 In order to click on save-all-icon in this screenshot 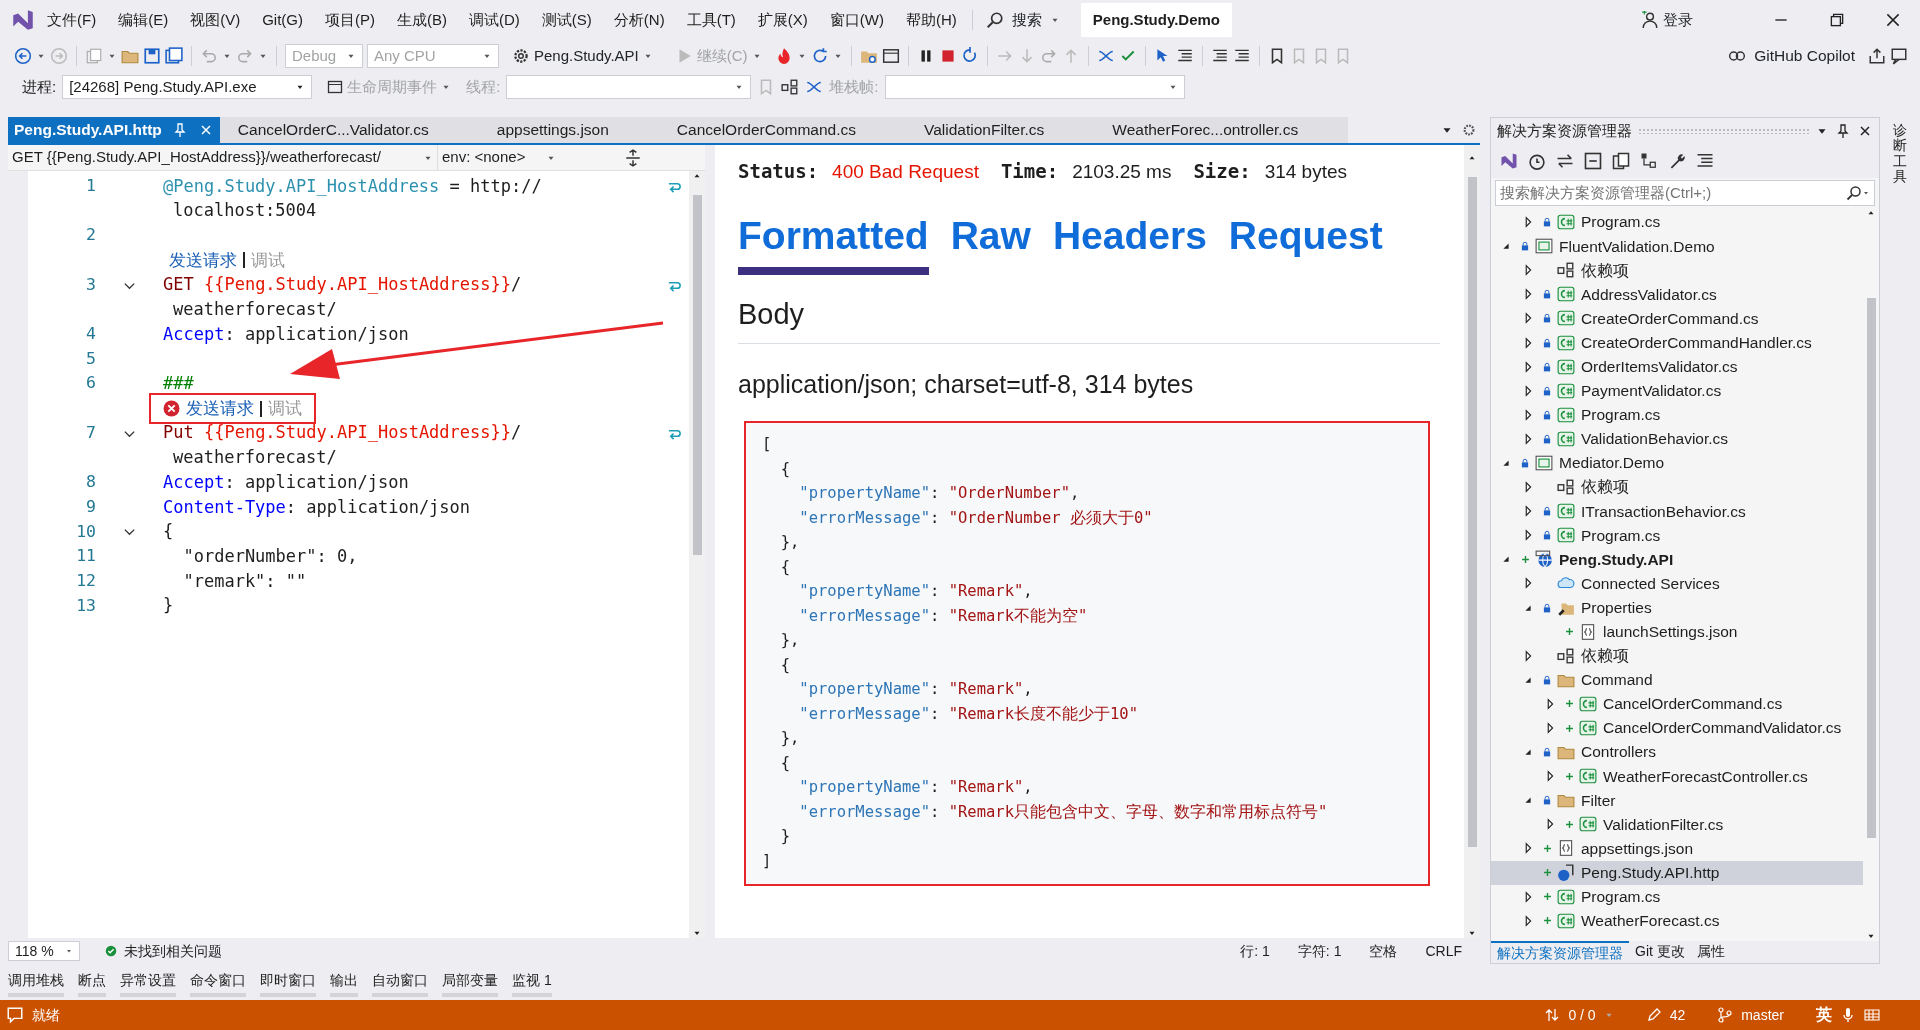, I will do `click(174, 56)`.